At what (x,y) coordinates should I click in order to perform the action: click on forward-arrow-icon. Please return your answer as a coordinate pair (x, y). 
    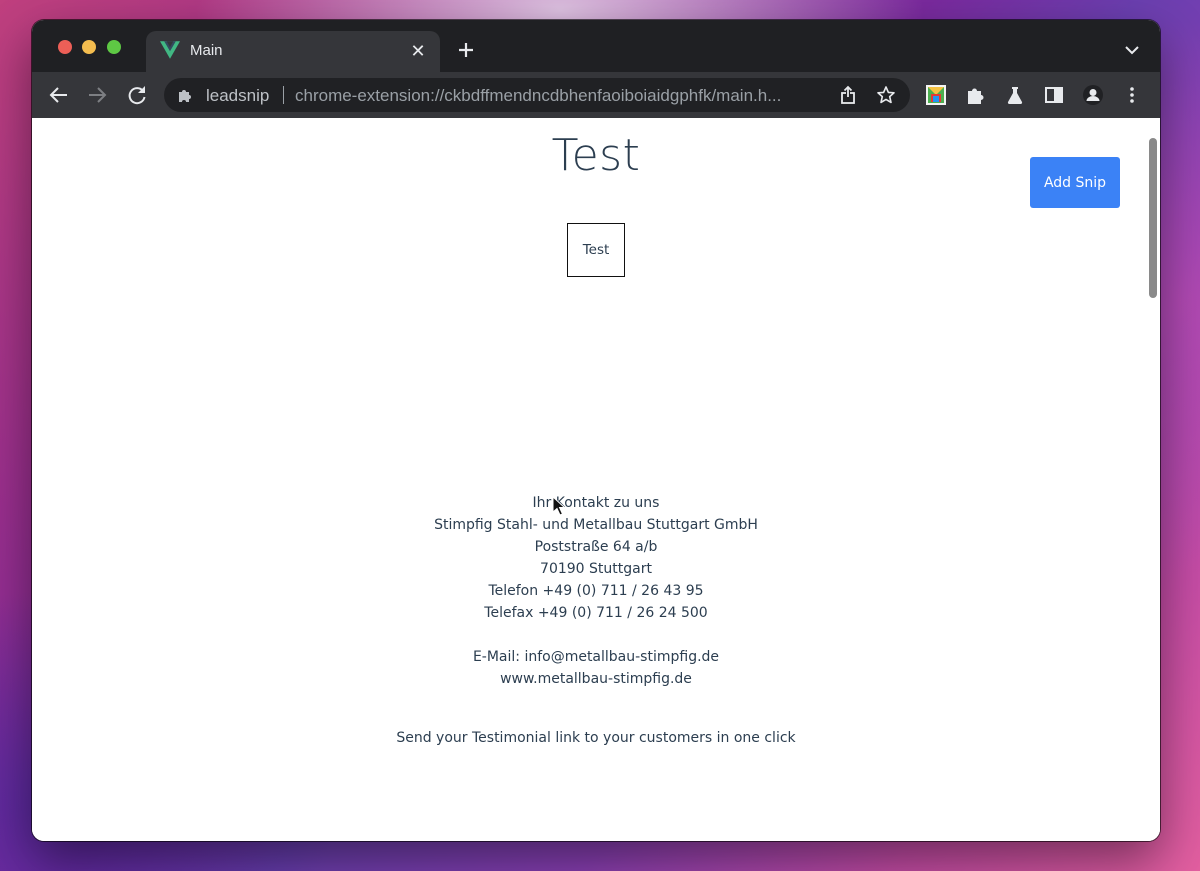
    Looking at the image, I should click on (97, 95).